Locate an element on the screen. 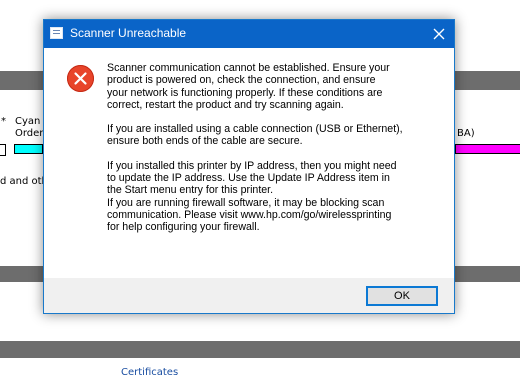 Image resolution: width=520 pixels, height=379 pixels. section-bar-bottom is located at coordinates (260, 349).